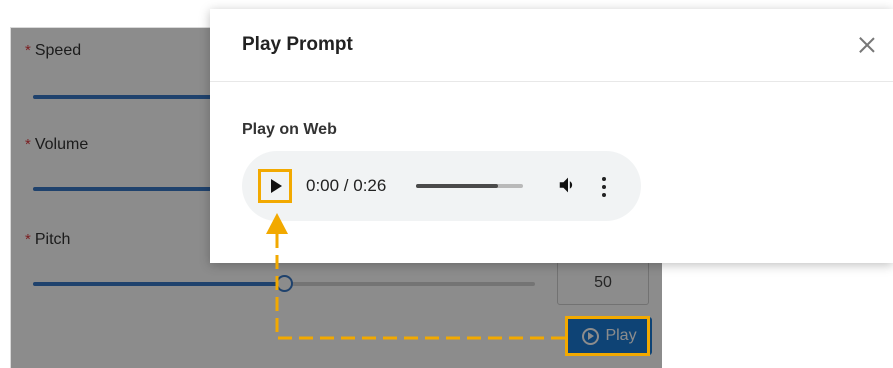 The height and width of the screenshot is (368, 893). Describe the element at coordinates (568, 185) in the screenshot. I see `volume-icon` at that location.